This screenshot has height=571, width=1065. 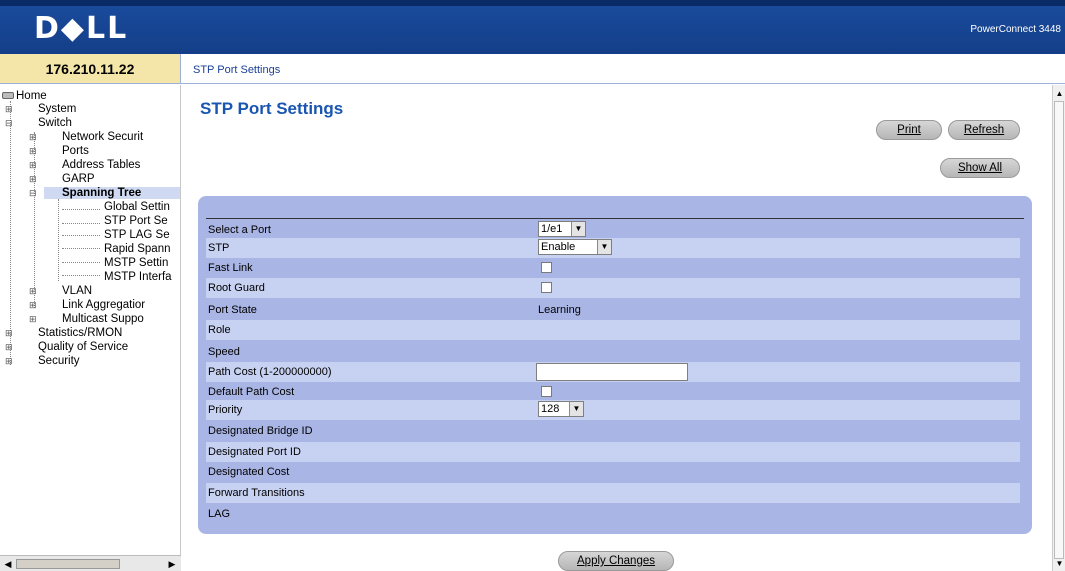 What do you see at coordinates (1059, 564) in the screenshot?
I see `scroll-down-icon: ▼` at bounding box center [1059, 564].